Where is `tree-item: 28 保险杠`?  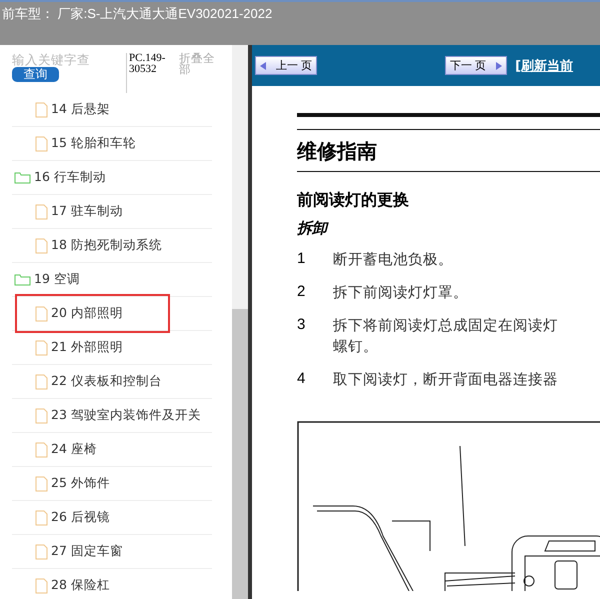 tree-item: 28 保险杠 is located at coordinates (72, 585).